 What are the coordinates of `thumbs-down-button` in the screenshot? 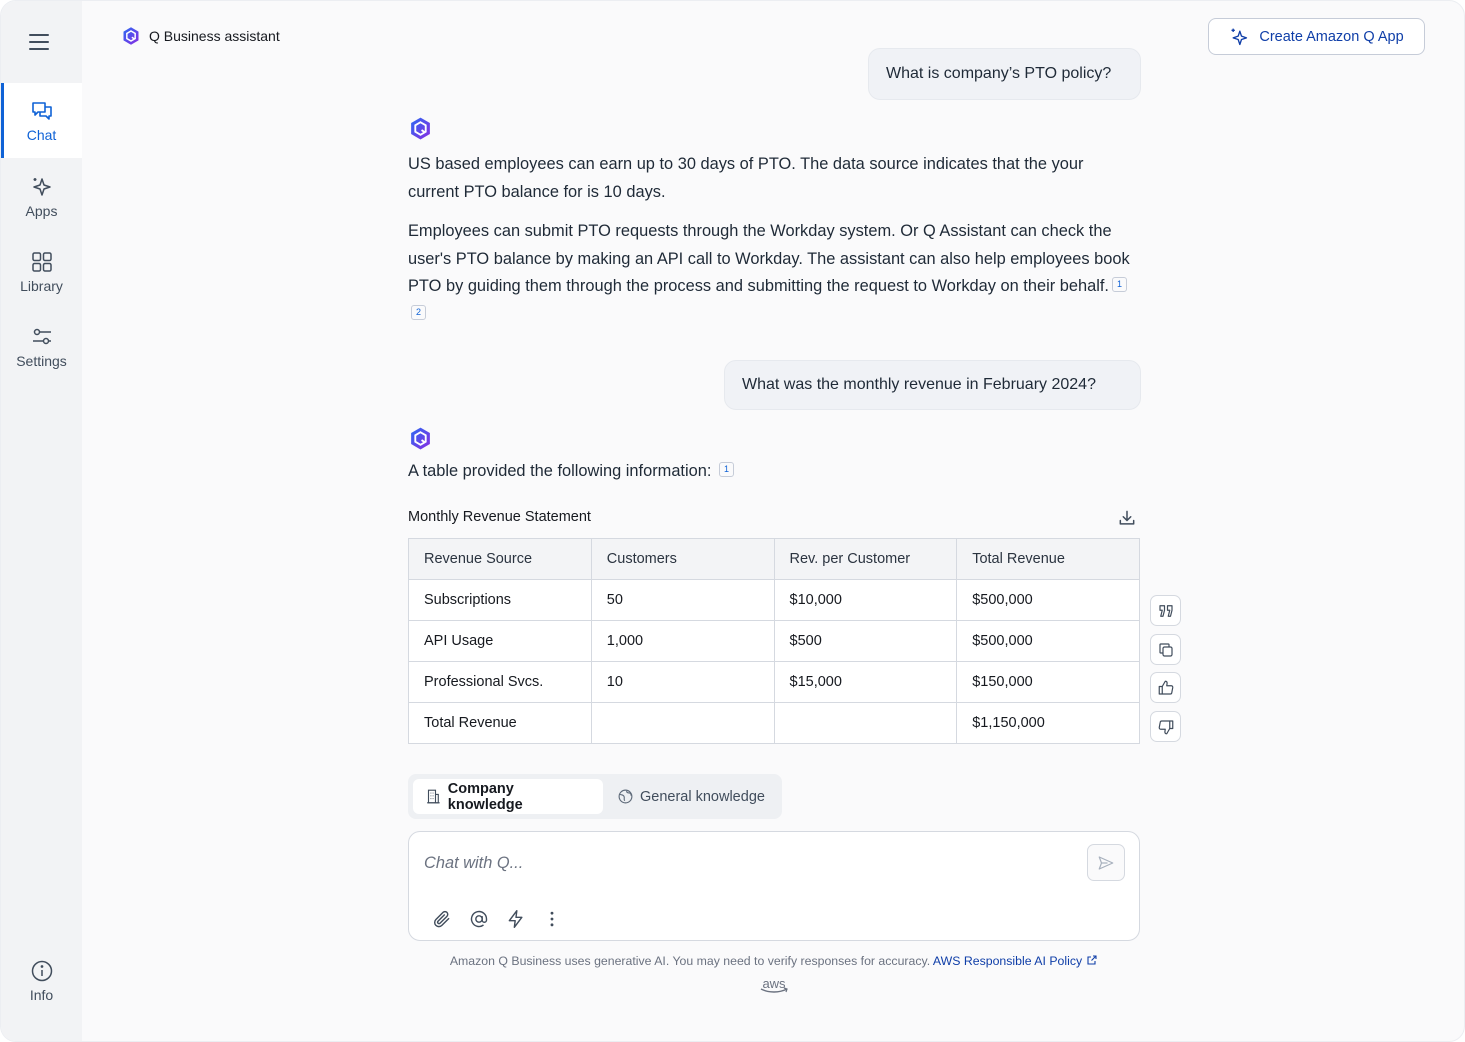 It's located at (1165, 726).